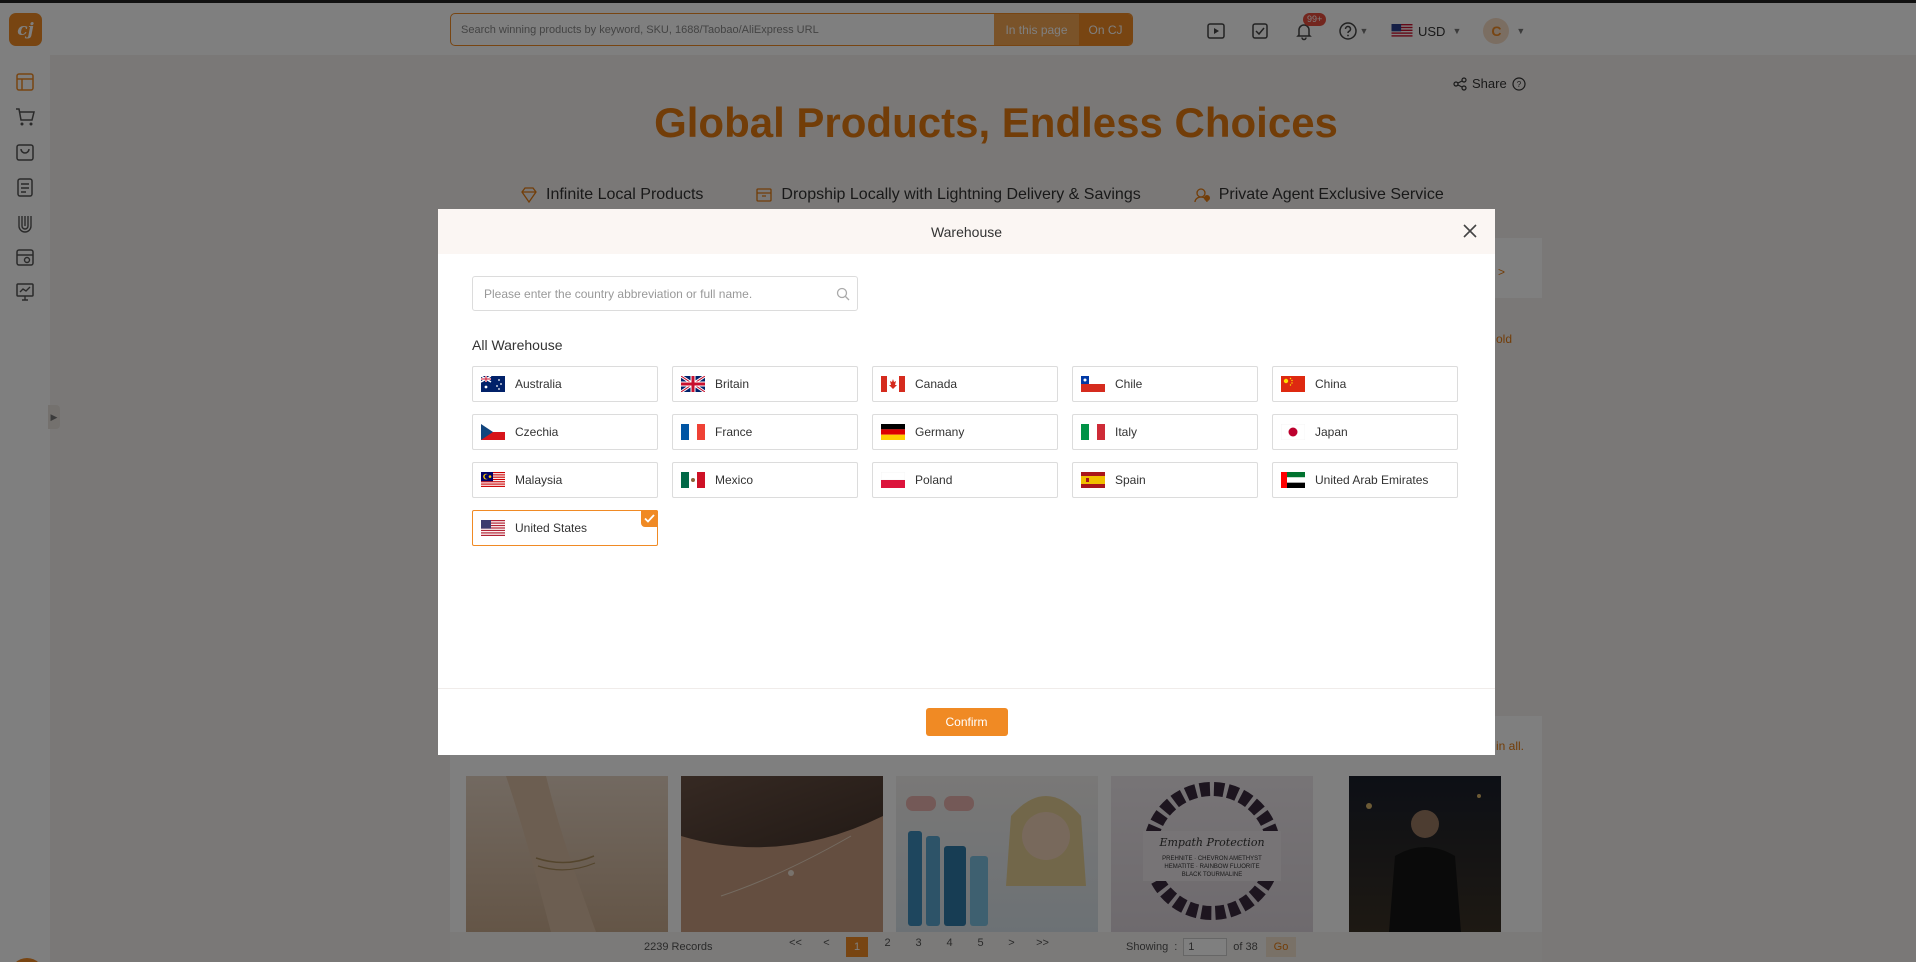  Describe the element at coordinates (649, 518) in the screenshot. I see `checkmark-icon` at that location.